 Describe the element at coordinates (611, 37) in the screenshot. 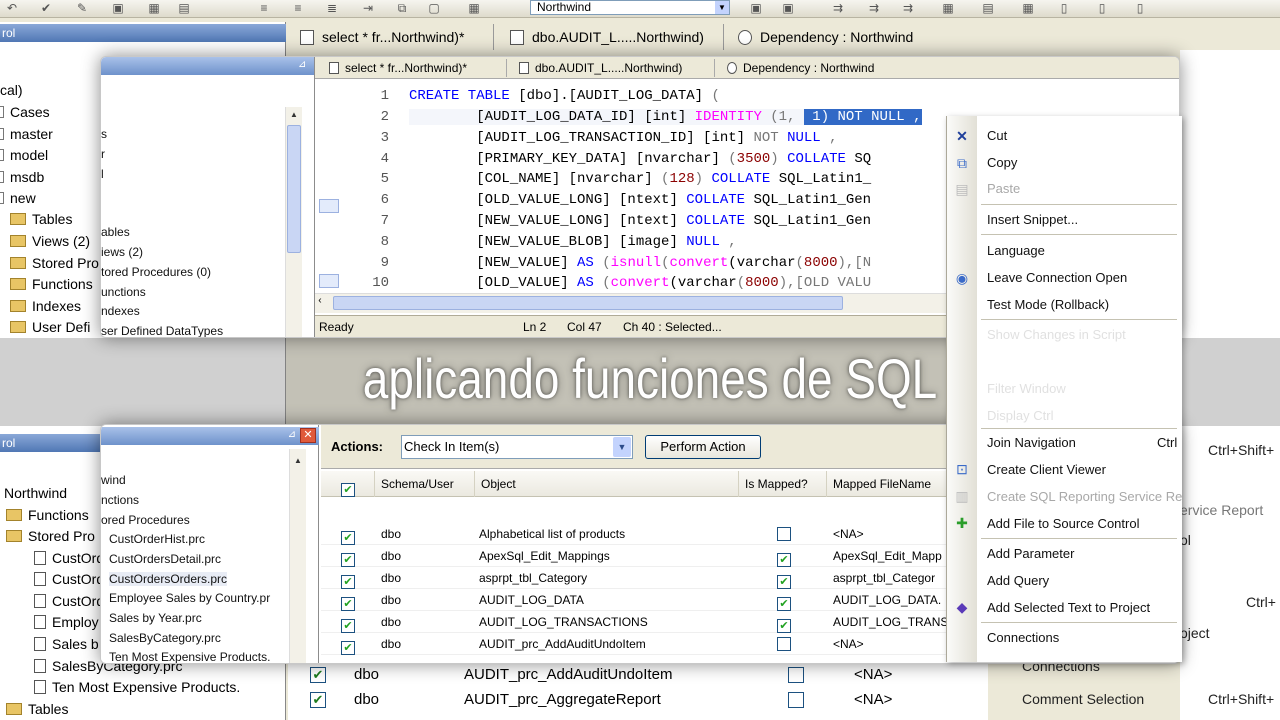

I see `tab-audit-table: dbo.AUDIT_L.....Northwind)` at that location.